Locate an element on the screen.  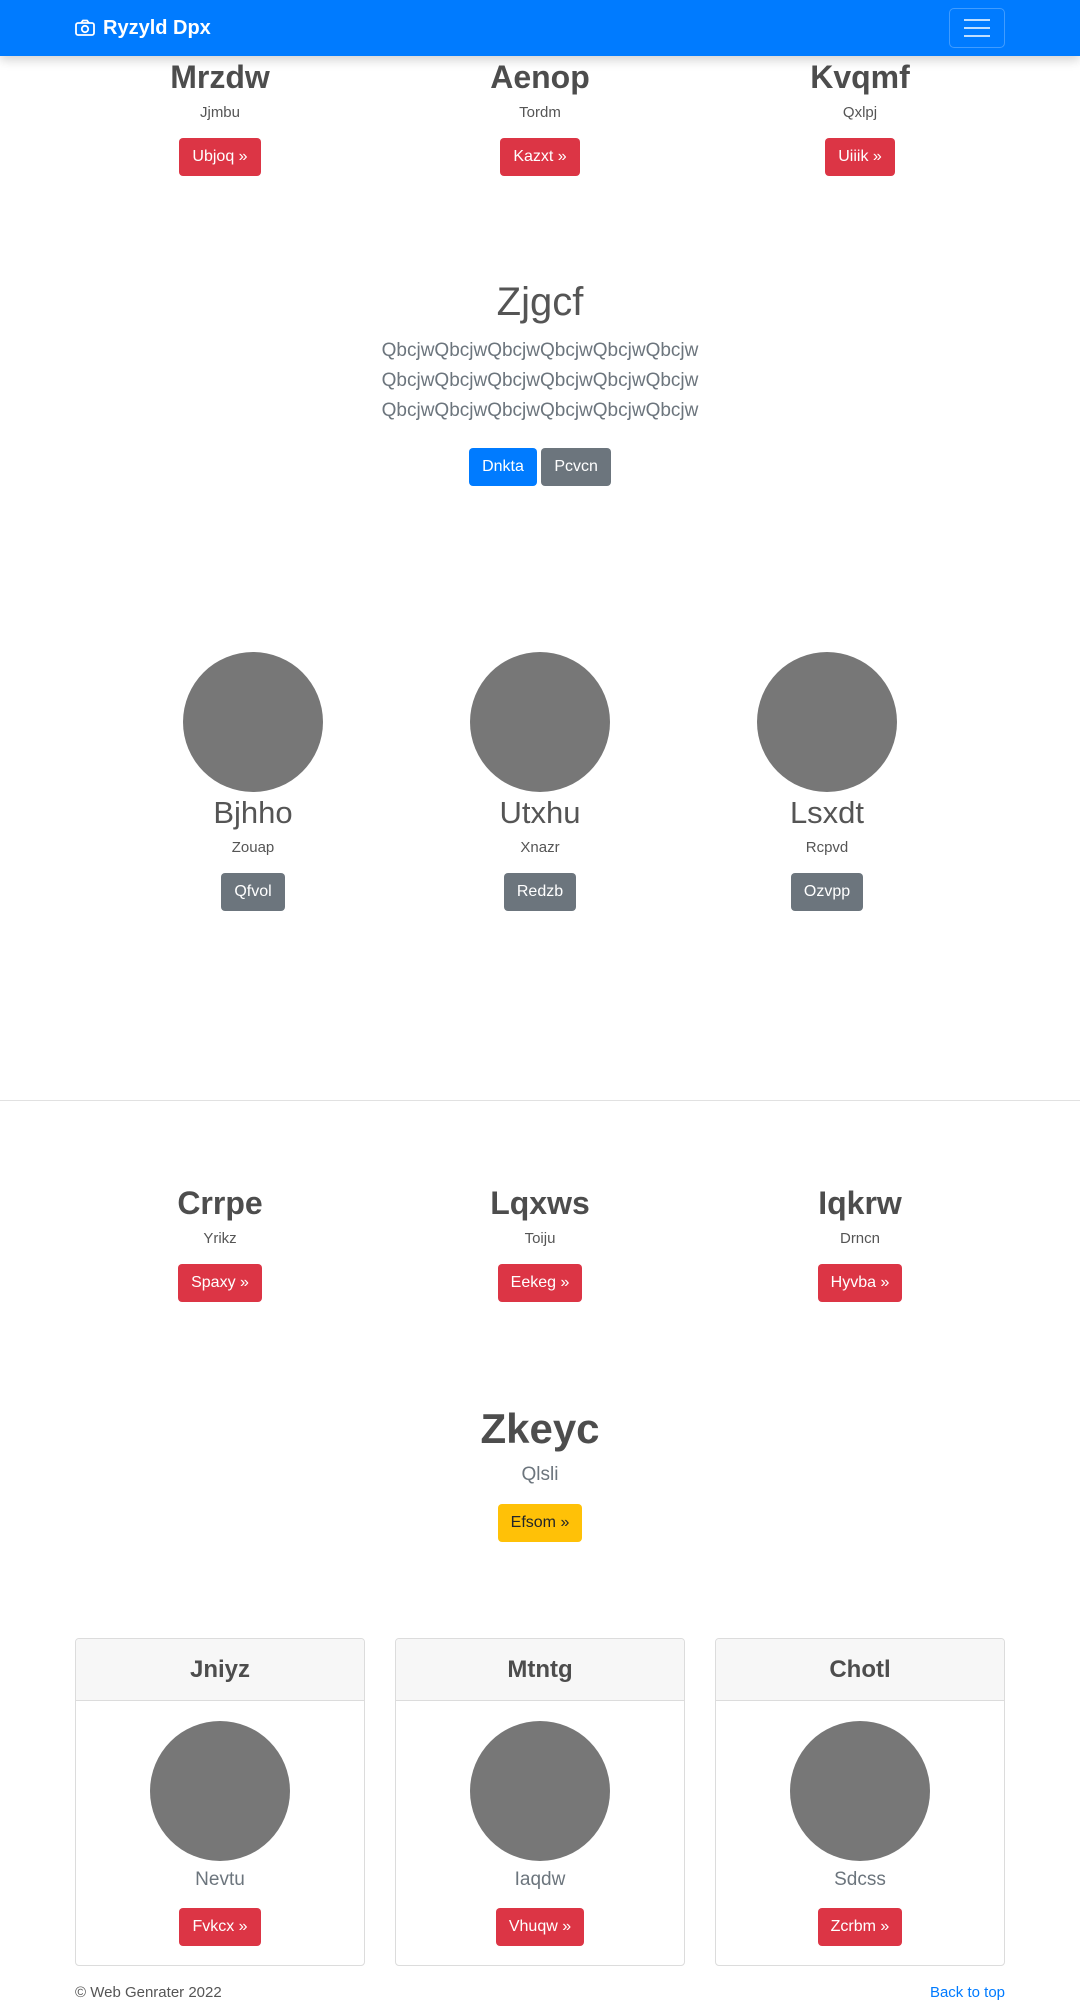
card-body: Nevtu Fvkcx » is located at coordinates (220, 1823).